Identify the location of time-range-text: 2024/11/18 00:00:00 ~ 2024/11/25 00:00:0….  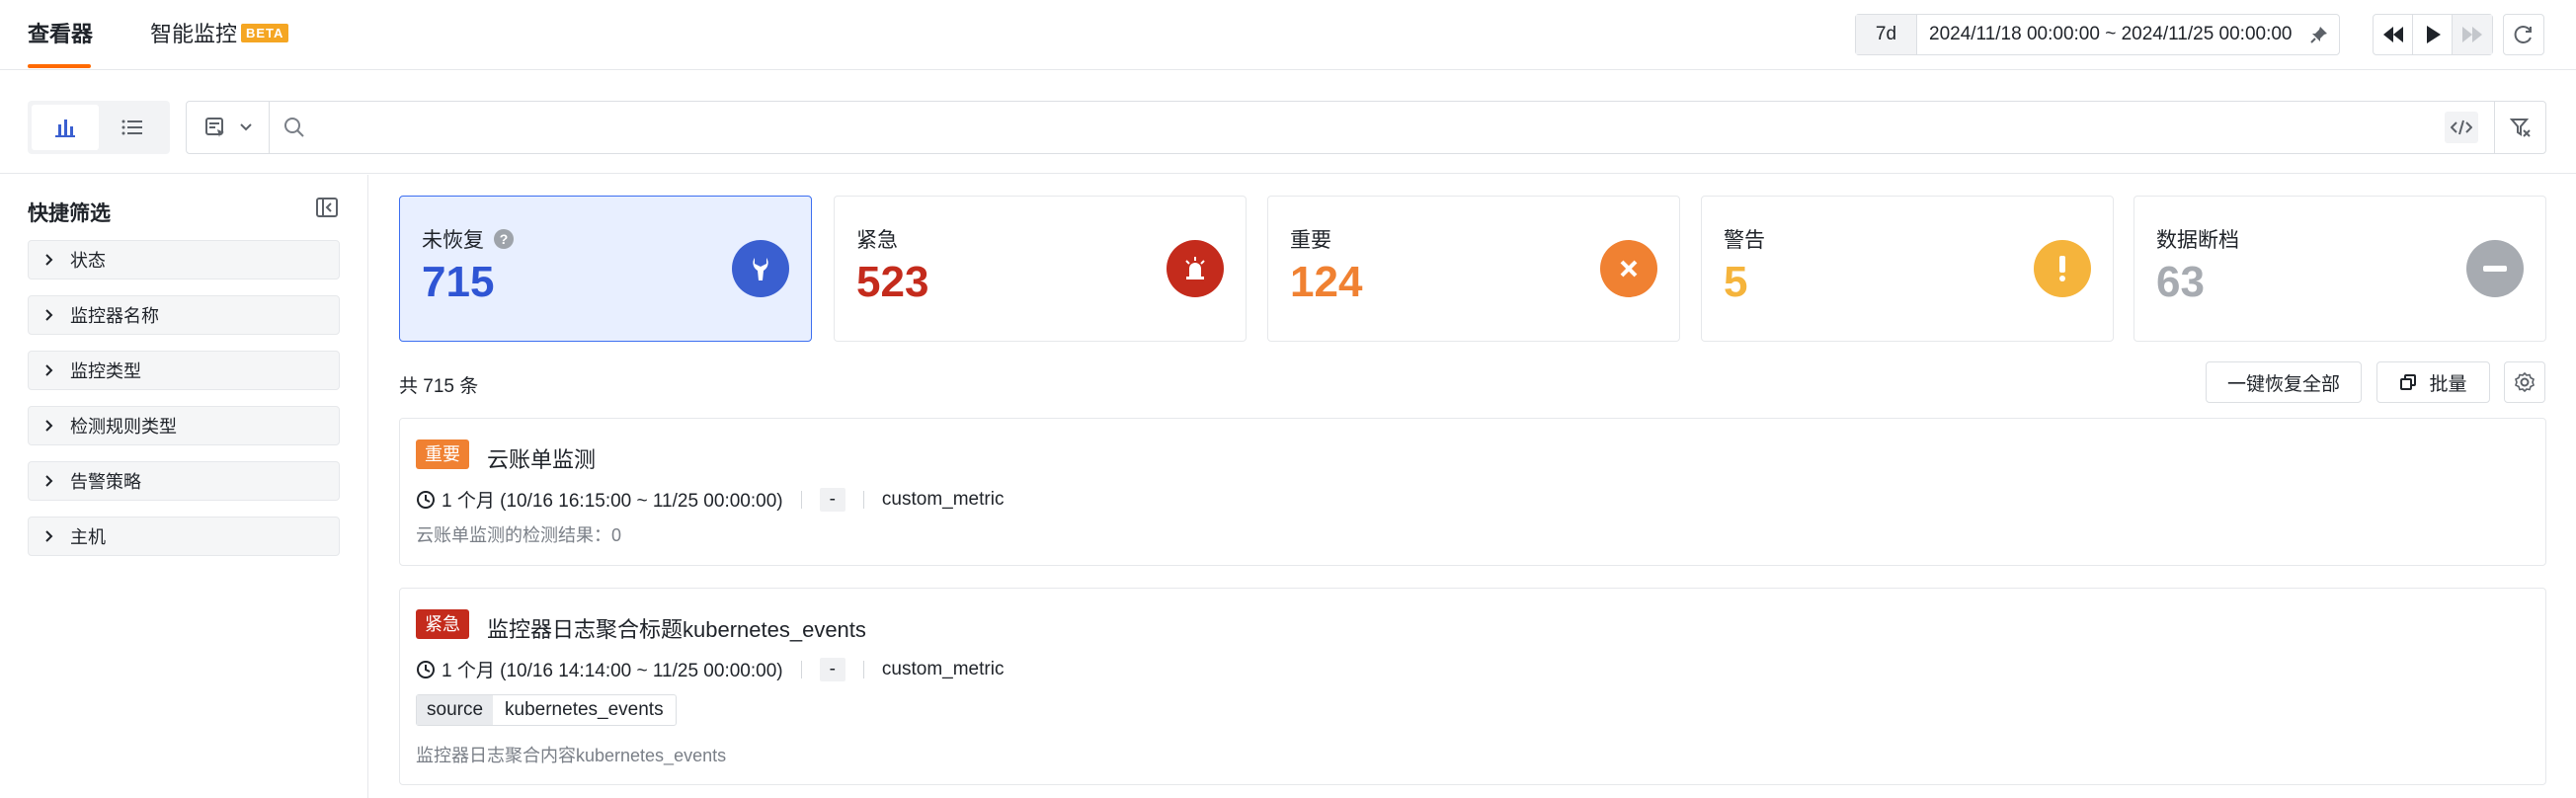
(2108, 34).